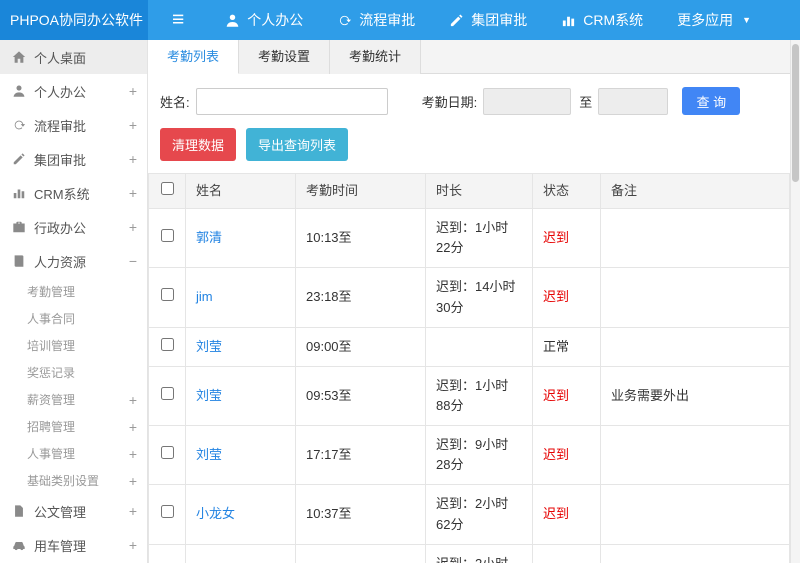 This screenshot has height=563, width=800. What do you see at coordinates (73, 193) in the screenshot?
I see `sidebar-item-crm-system: CRM系统 +` at bounding box center [73, 193].